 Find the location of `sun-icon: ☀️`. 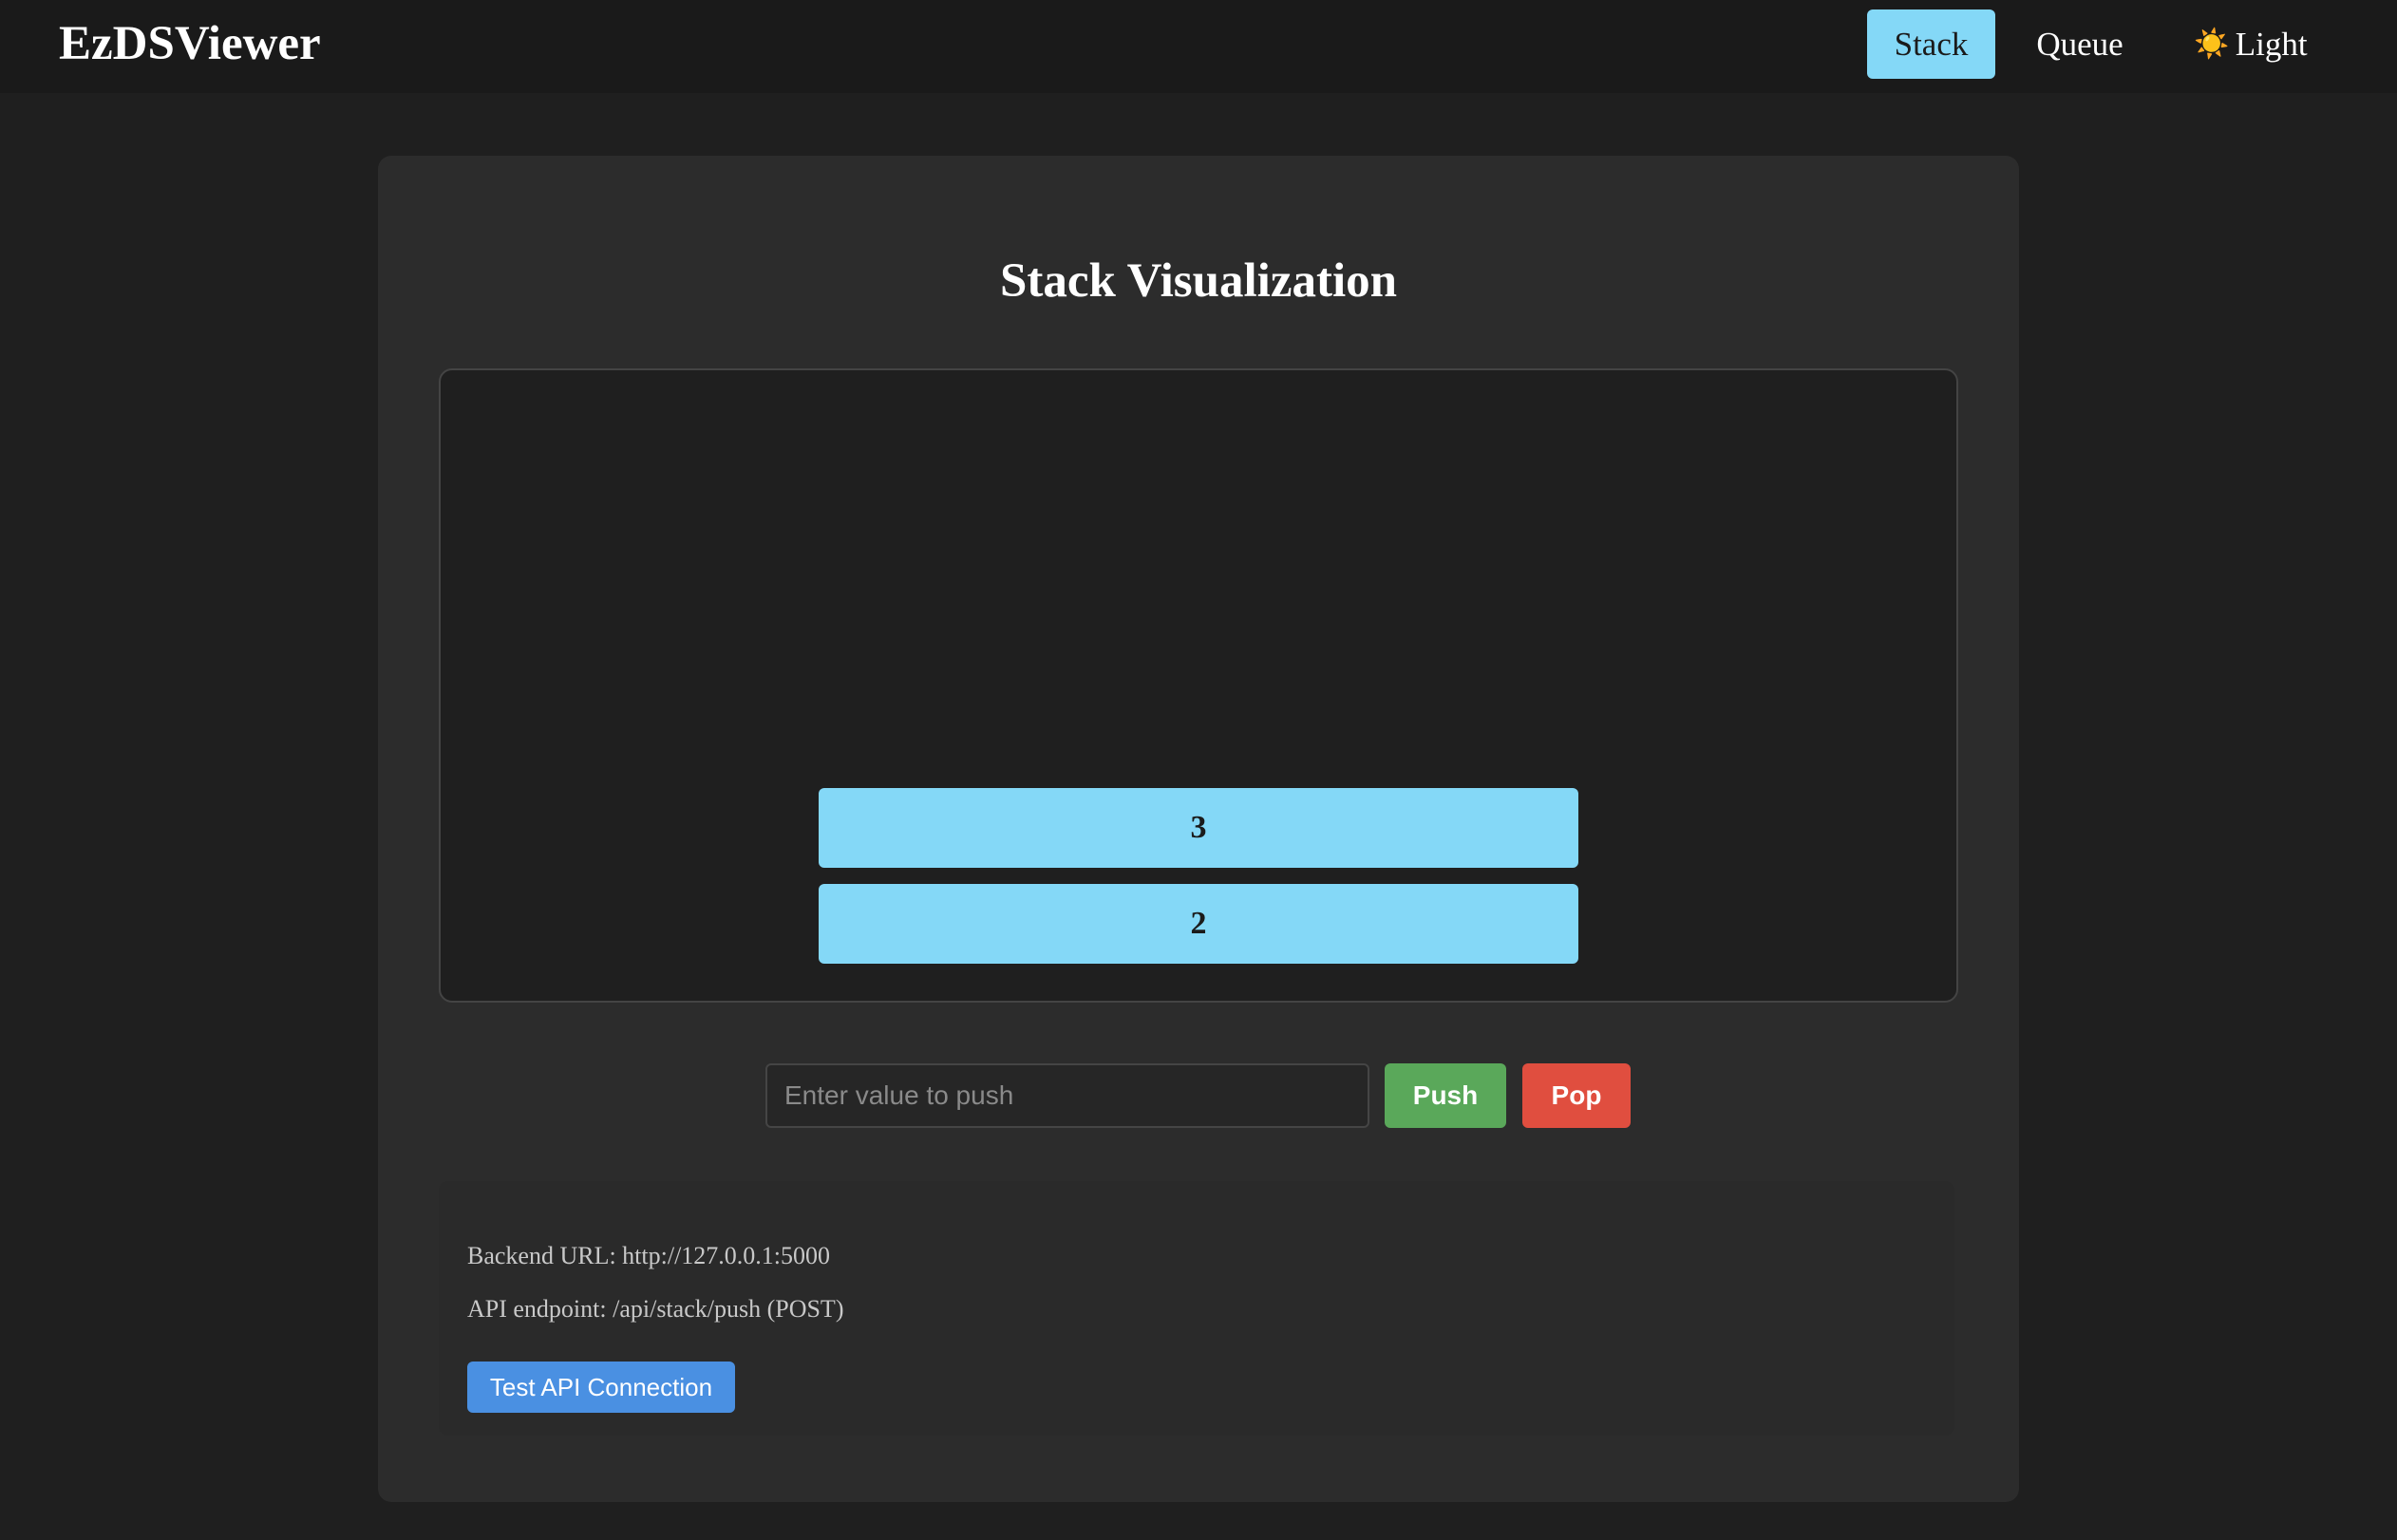

sun-icon: ☀️ is located at coordinates (2212, 44).